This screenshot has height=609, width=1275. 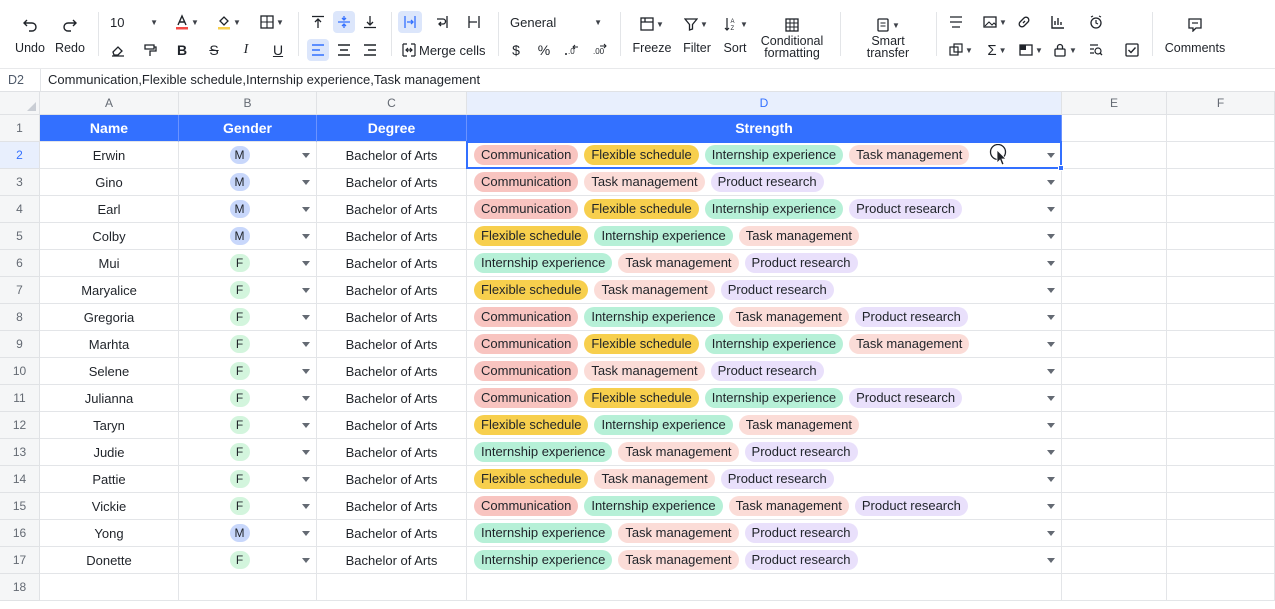 I want to click on row-header-18: 18, so click(x=20, y=587).